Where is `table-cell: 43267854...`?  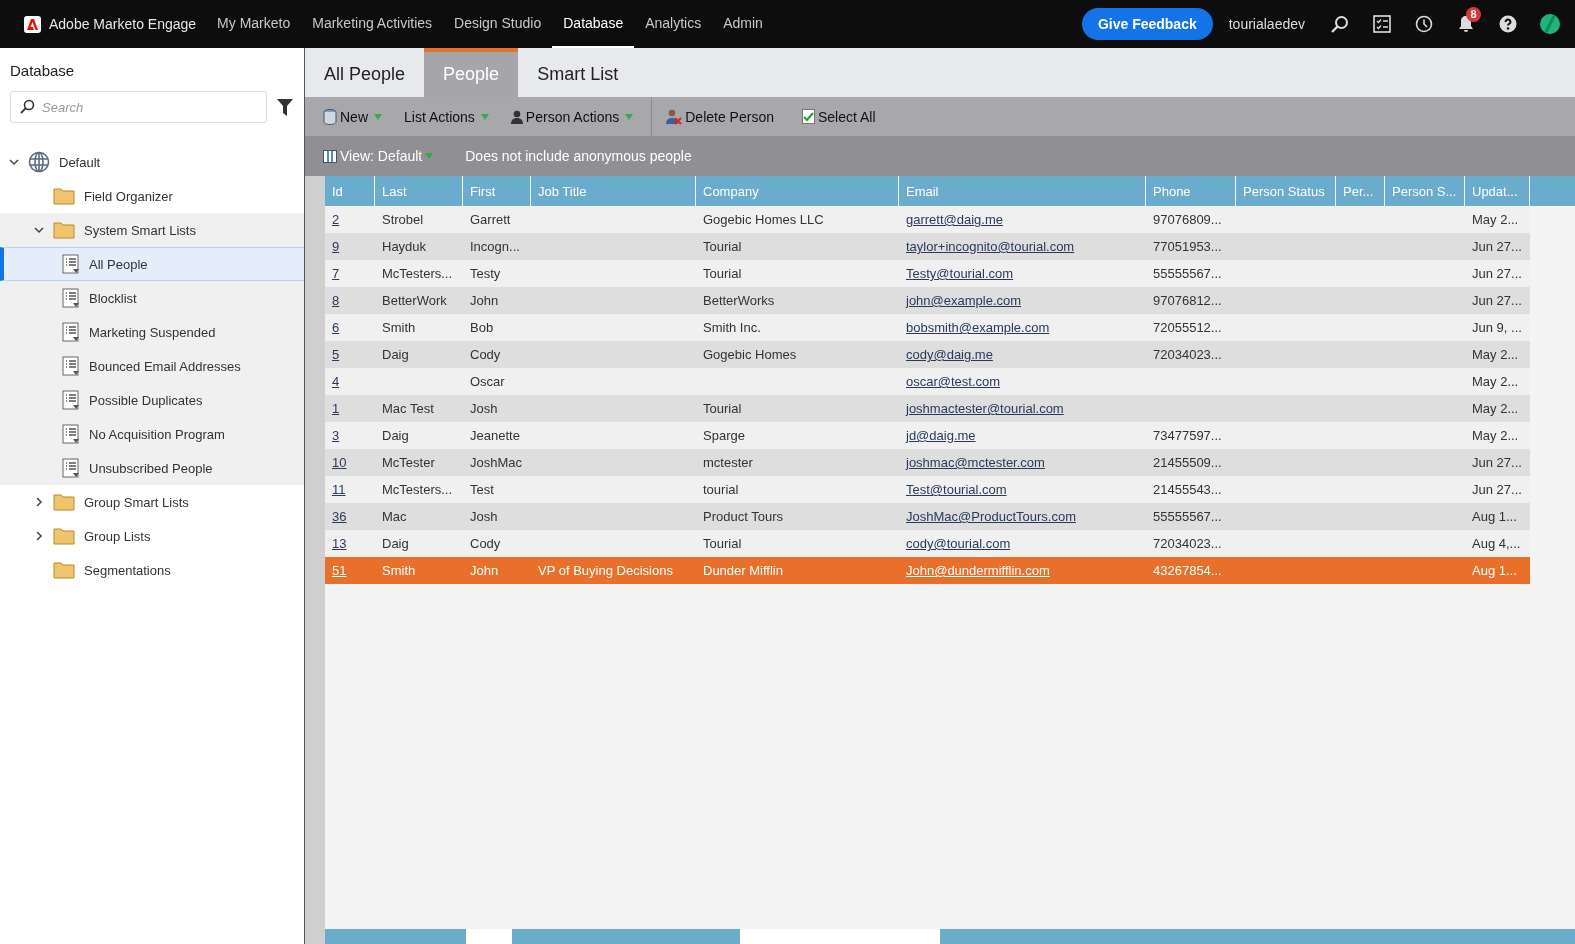 table-cell: 43267854... is located at coordinates (1187, 570).